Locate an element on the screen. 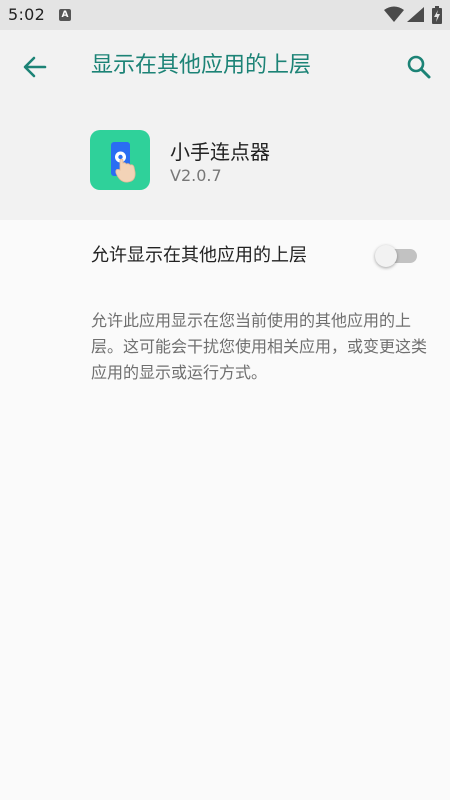 The image size is (450, 800). wifi-icon is located at coordinates (394, 14).